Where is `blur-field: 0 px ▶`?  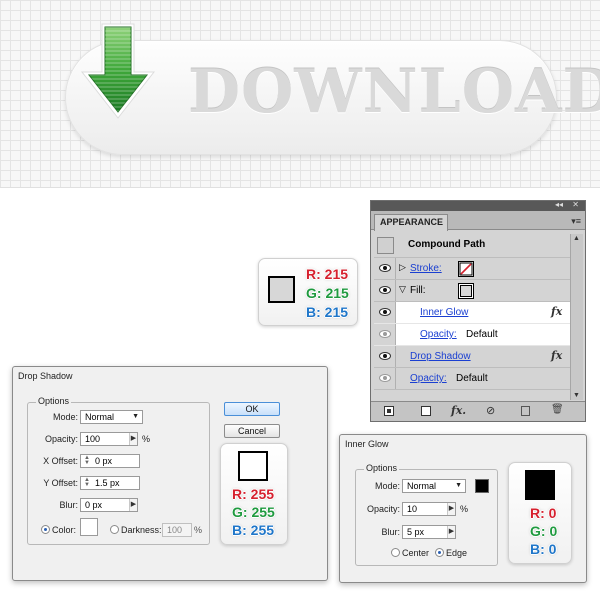 blur-field: 0 px ▶ is located at coordinates (109, 505).